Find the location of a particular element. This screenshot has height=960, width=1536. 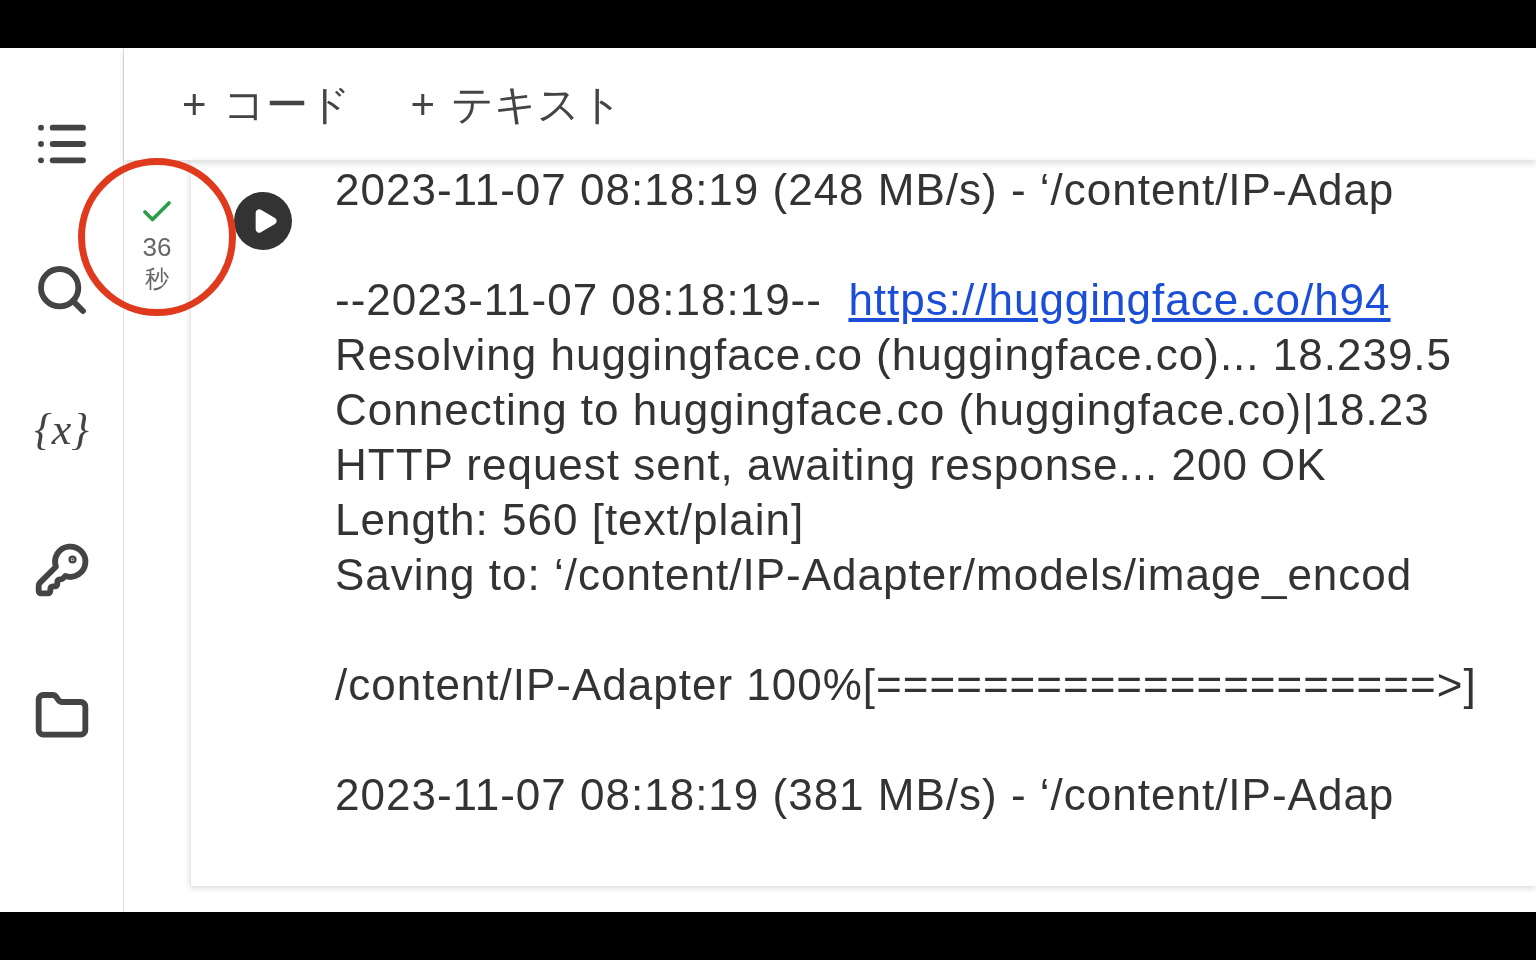

run-time: 36 is located at coordinates (157, 247).